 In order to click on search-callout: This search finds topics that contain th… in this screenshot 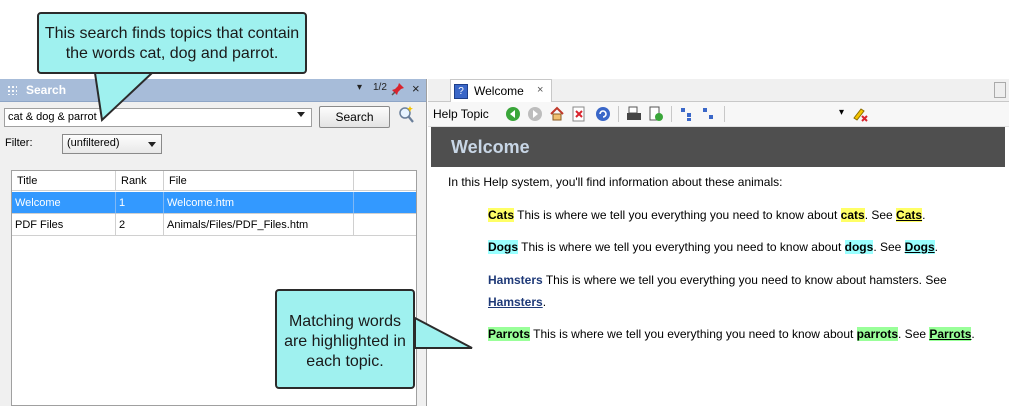, I will do `click(172, 43)`.